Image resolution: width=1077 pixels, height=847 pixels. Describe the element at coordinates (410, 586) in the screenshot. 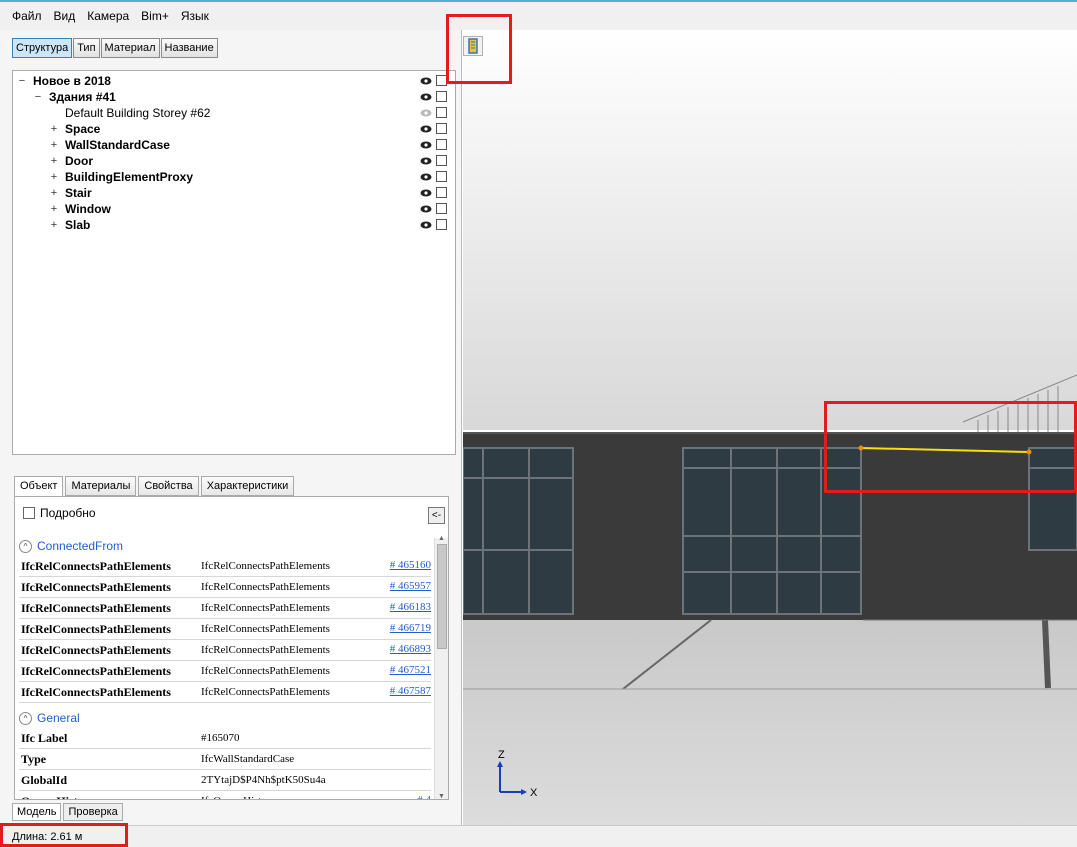

I see `property-link: # 465957` at that location.